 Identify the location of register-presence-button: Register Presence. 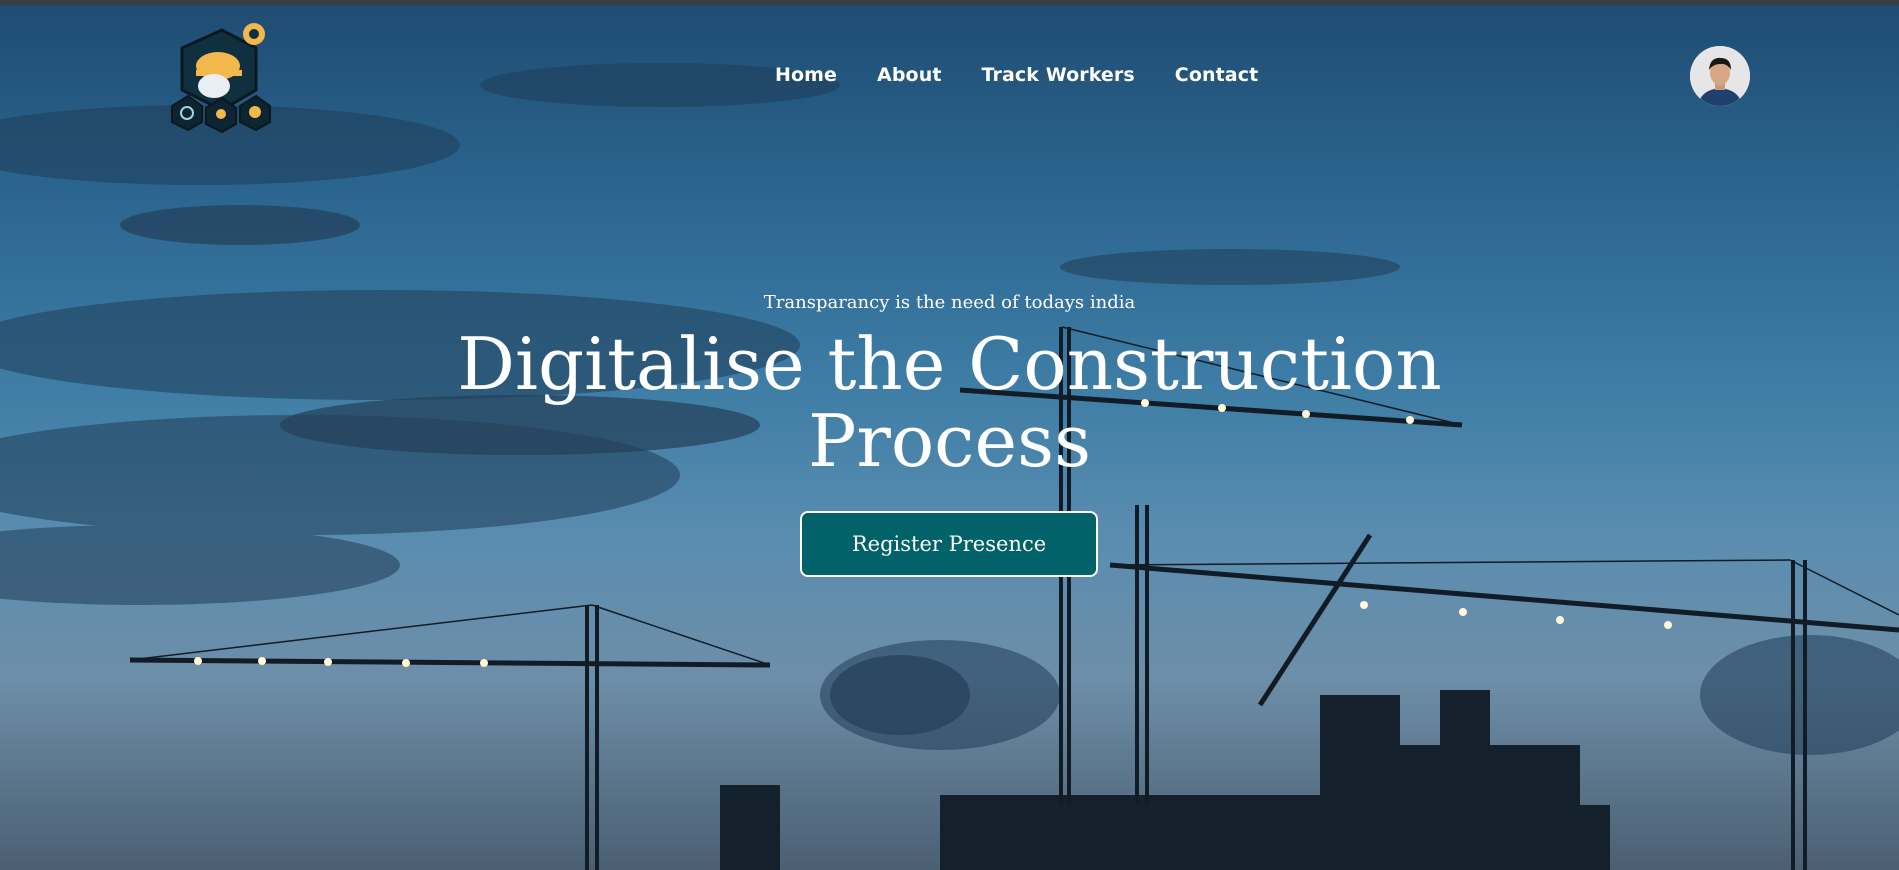
(949, 544).